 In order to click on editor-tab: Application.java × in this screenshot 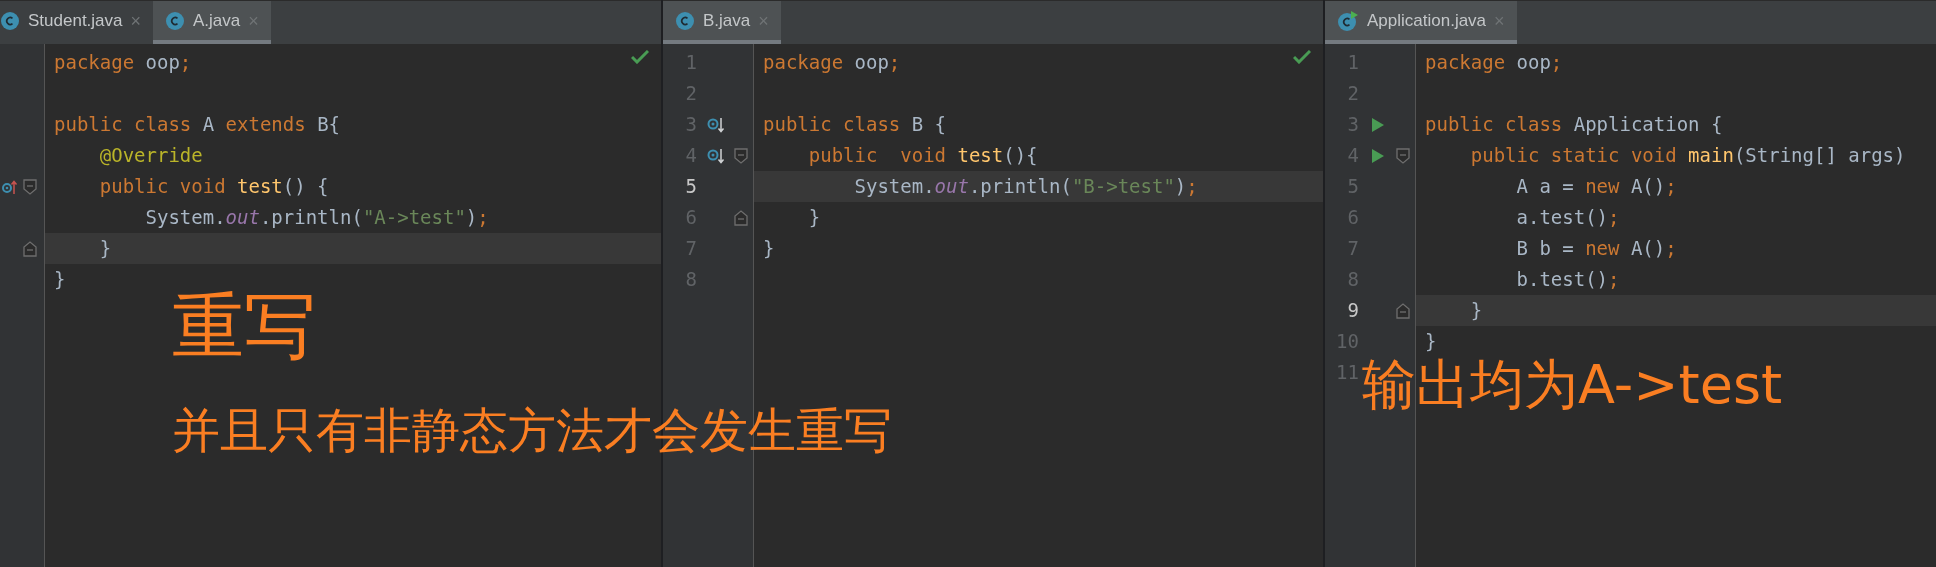, I will do `click(1421, 22)`.